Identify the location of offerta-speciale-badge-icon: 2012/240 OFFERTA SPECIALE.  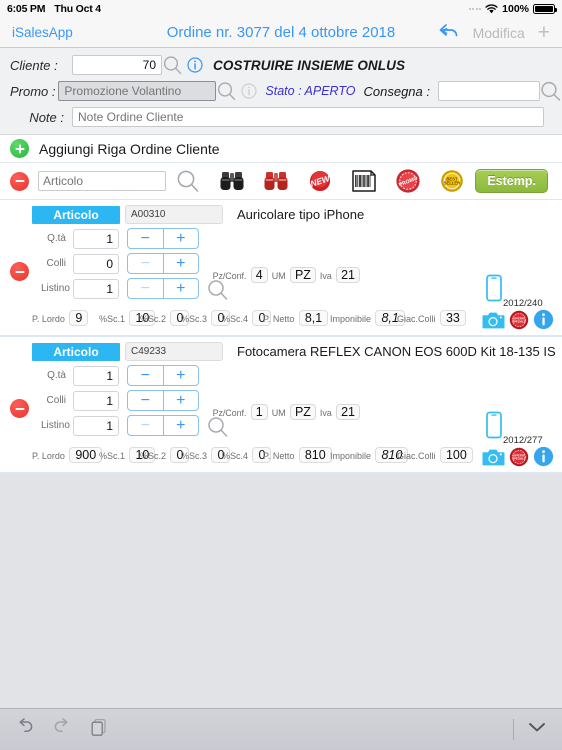
(523, 316).